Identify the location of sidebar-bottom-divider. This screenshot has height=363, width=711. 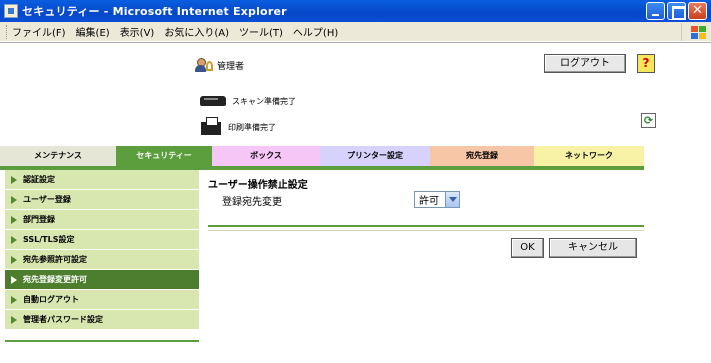
(102, 341).